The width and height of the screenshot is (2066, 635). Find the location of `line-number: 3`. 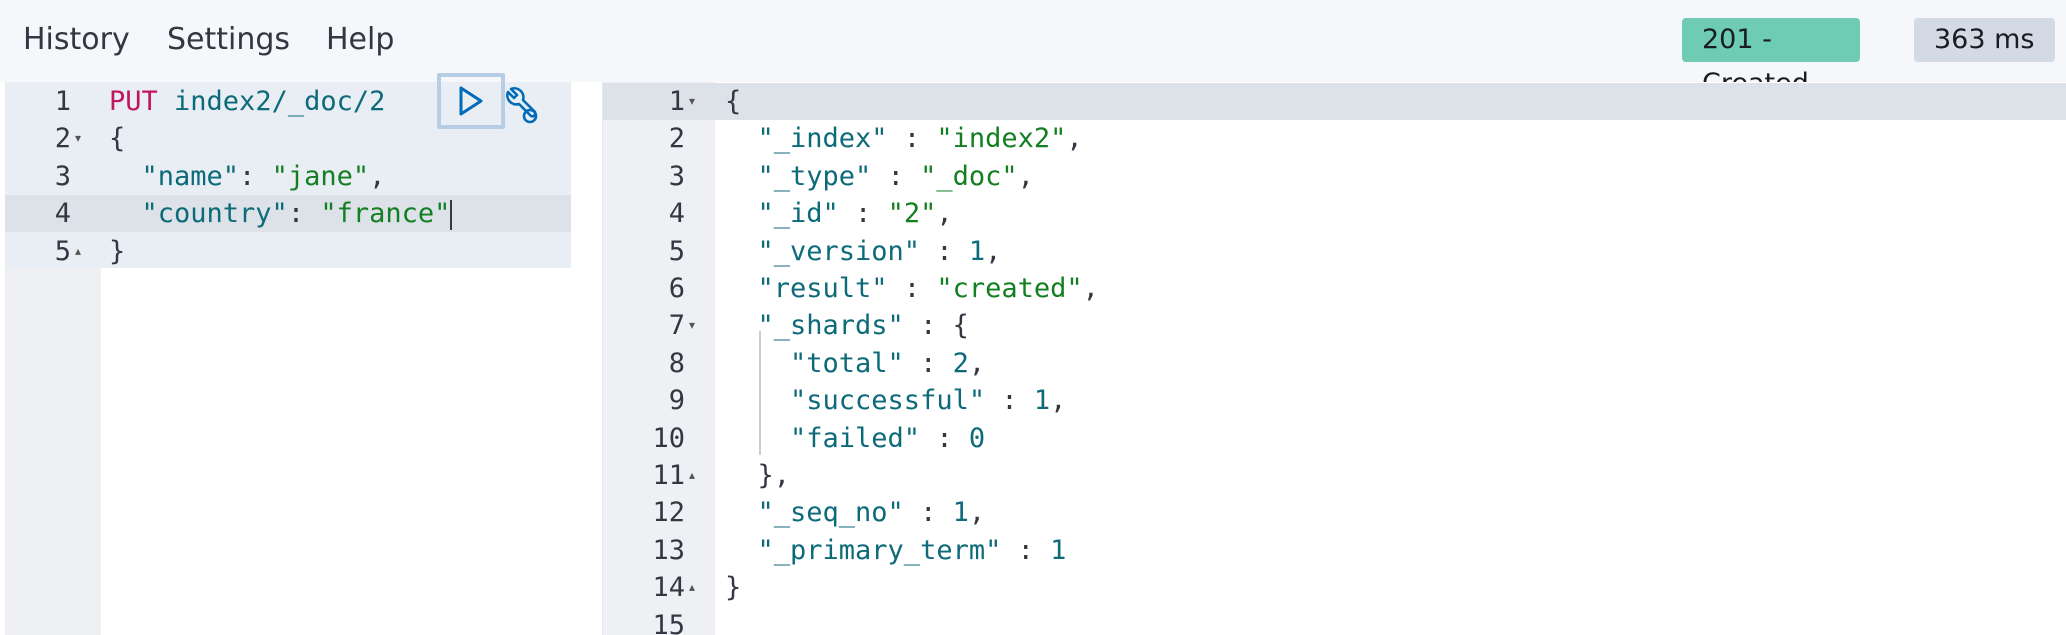

line-number: 3 is located at coordinates (62, 176).